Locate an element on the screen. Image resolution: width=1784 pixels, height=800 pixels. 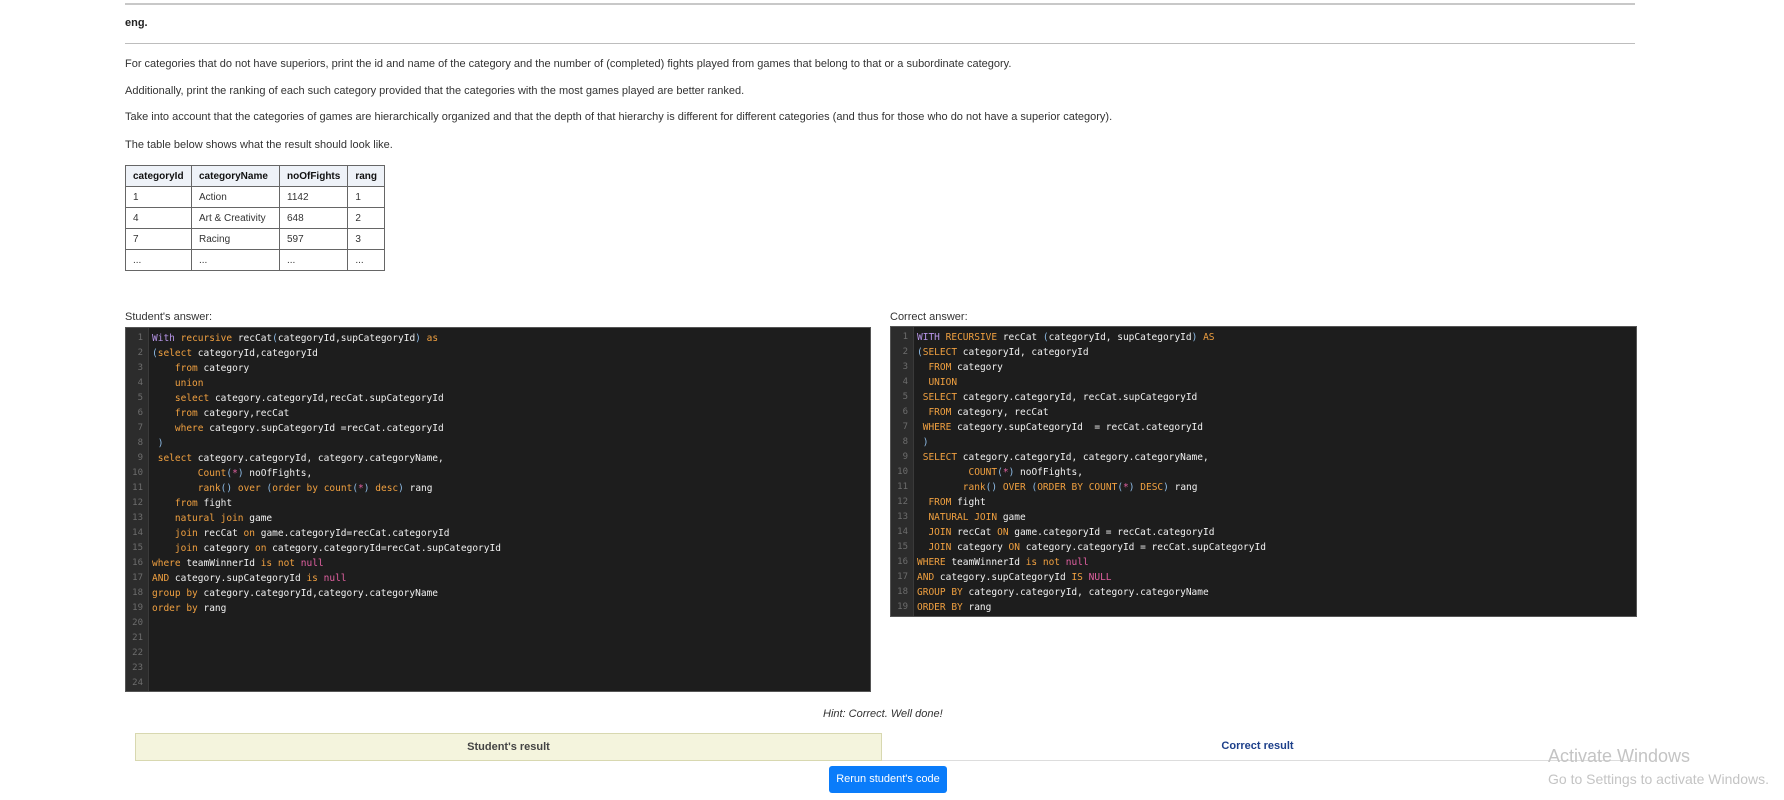
code-line: 13 NATURAL JOIN game is located at coordinates (1263, 517).